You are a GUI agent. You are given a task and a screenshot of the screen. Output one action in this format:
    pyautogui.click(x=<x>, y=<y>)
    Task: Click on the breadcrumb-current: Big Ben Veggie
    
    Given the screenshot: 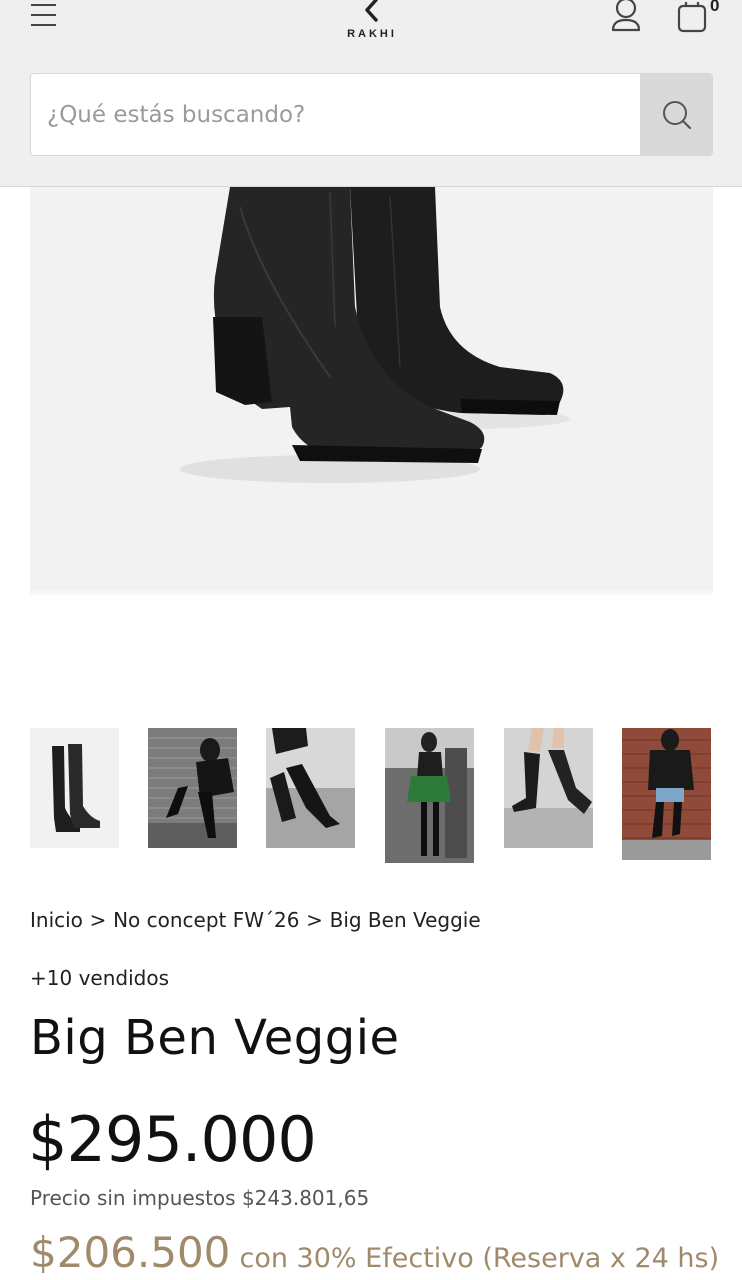 What is the action you would take?
    pyautogui.click(x=405, y=920)
    